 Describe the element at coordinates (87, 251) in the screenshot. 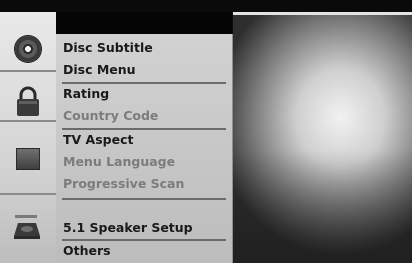

I see `menu-item-others: Others` at that location.